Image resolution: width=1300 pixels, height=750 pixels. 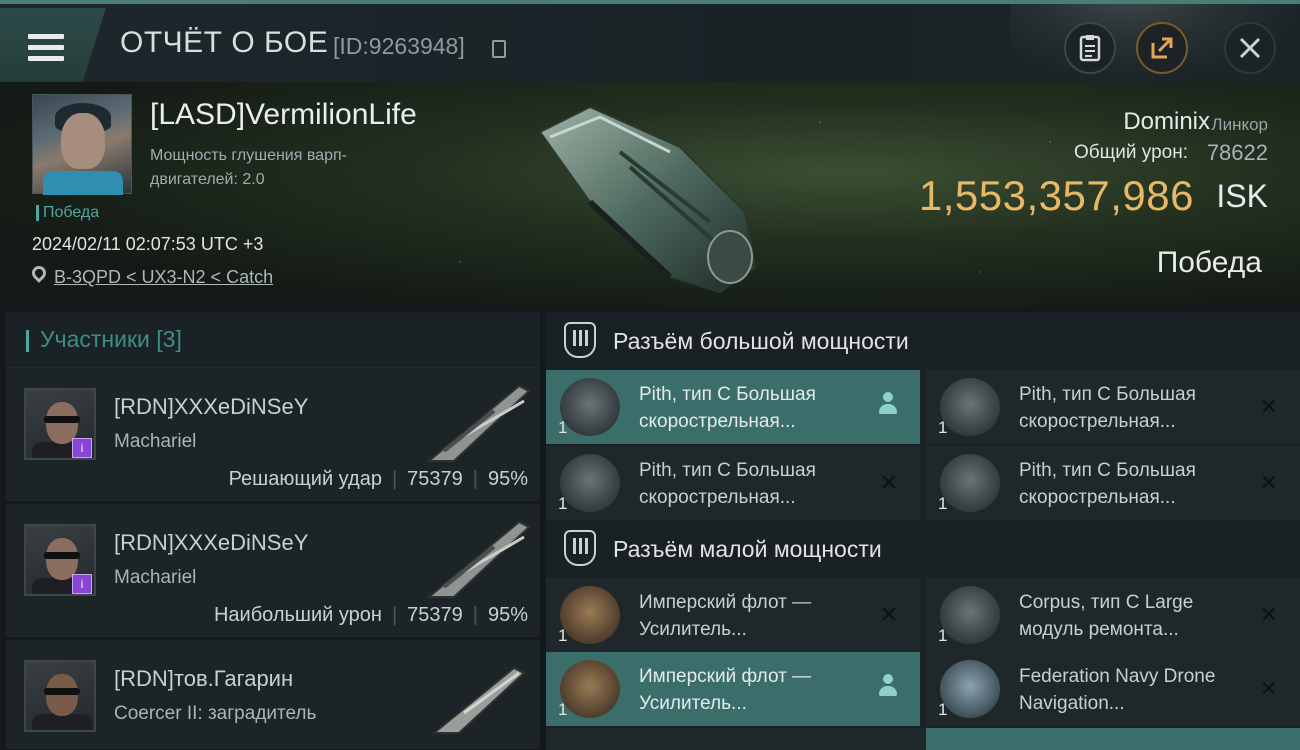 What do you see at coordinates (82, 144) in the screenshot?
I see `victim-avatar` at bounding box center [82, 144].